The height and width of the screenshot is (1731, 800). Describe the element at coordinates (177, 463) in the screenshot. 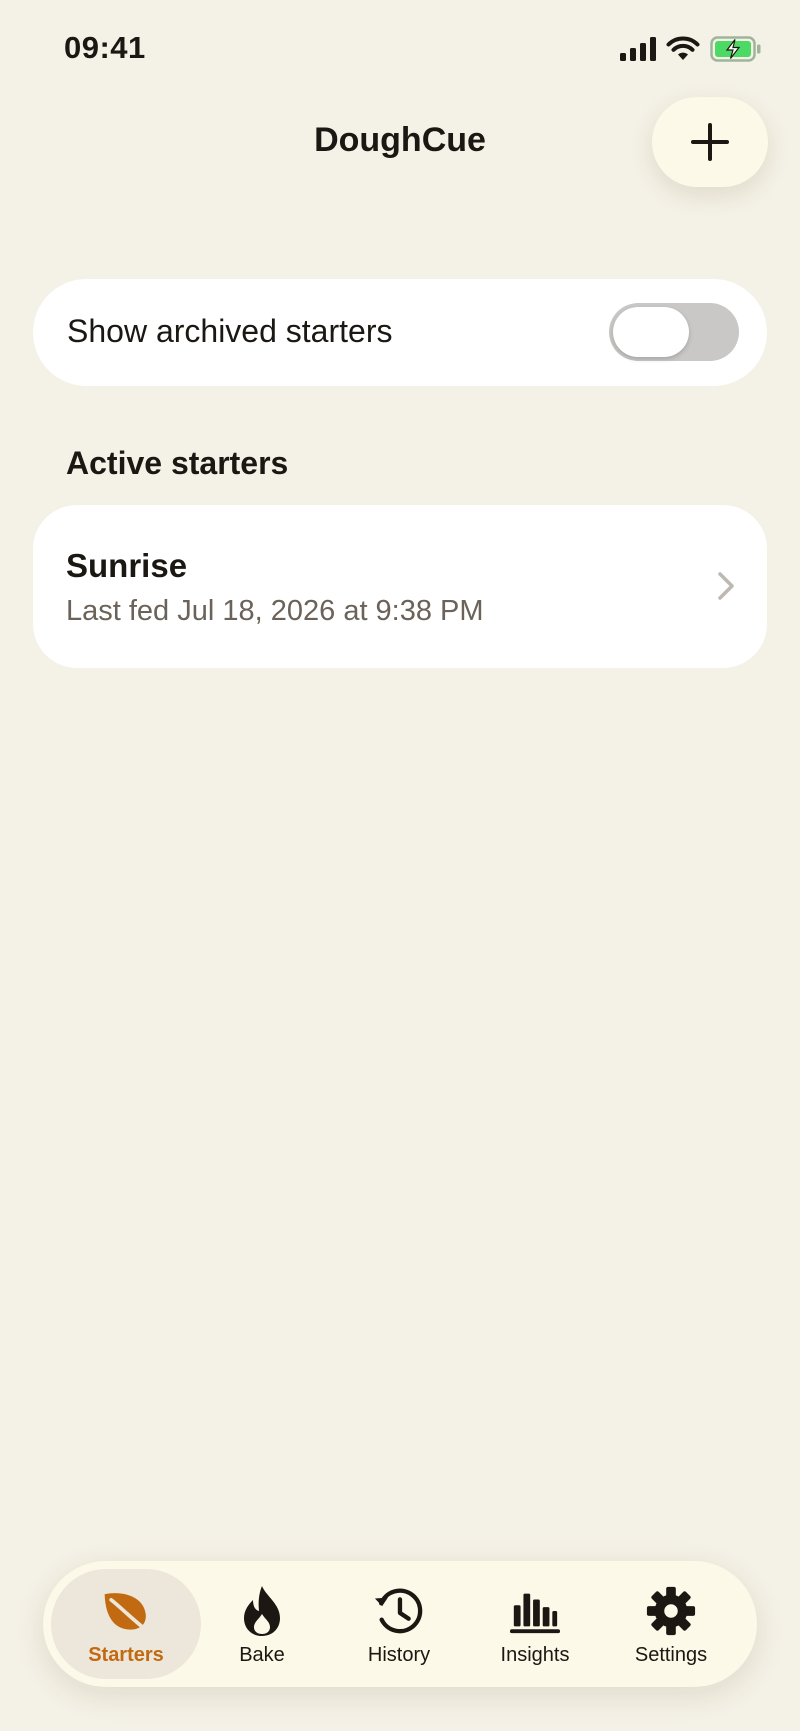

I see `section-title-active-starters: Active starters` at that location.